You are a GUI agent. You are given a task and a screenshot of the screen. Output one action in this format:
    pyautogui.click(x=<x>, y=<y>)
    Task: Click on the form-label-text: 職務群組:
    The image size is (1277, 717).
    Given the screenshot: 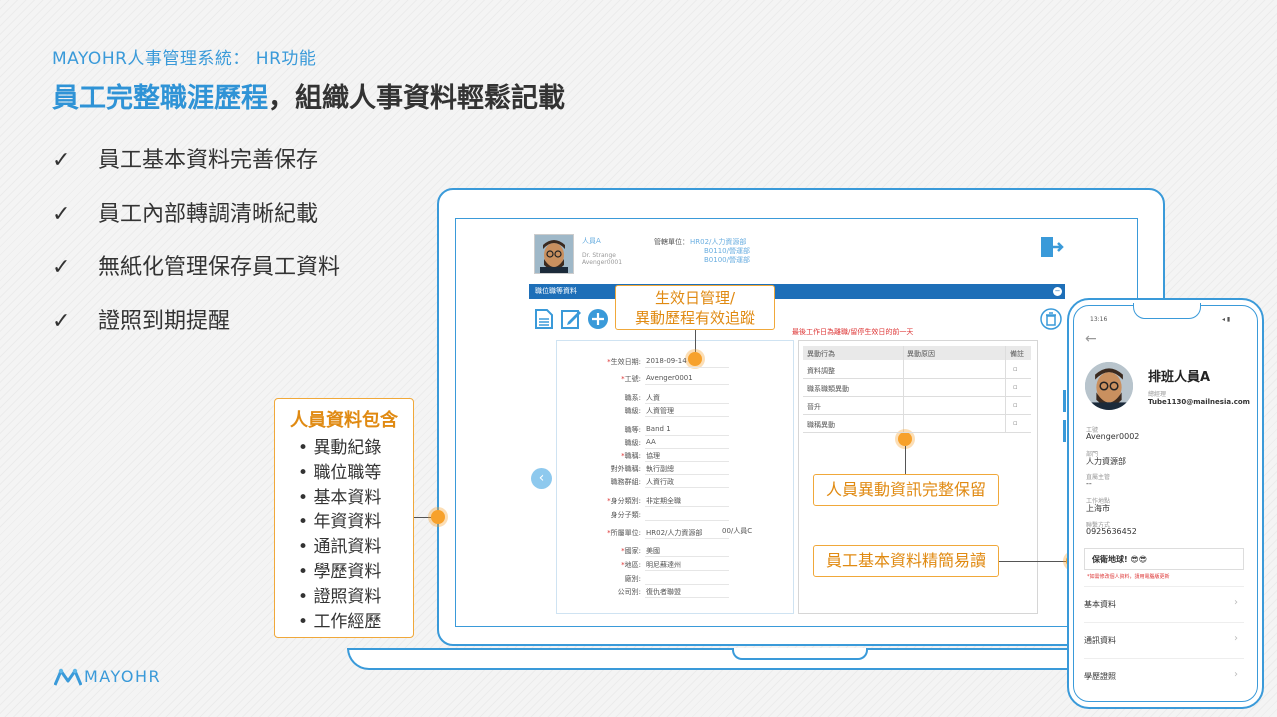 What is the action you would take?
    pyautogui.click(x=625, y=482)
    